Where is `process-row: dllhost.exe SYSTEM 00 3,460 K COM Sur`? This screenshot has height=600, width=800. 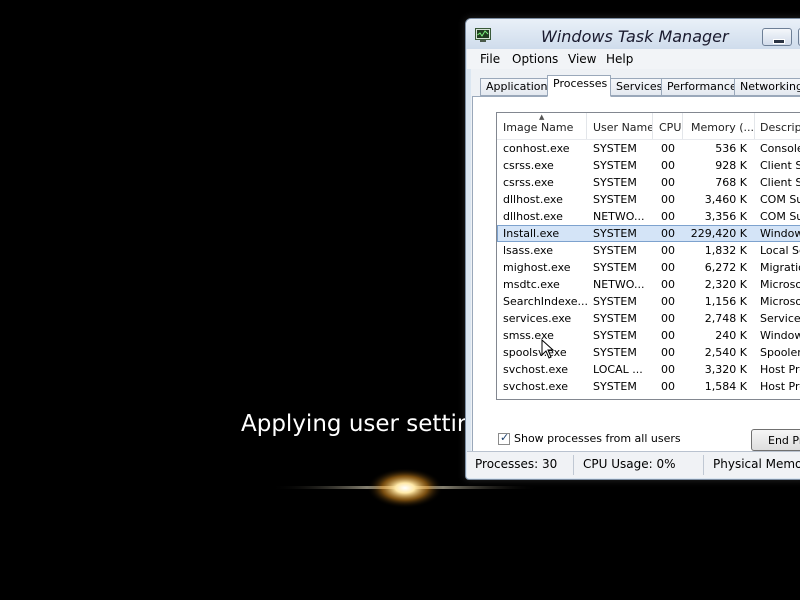 process-row: dllhost.exe SYSTEM 00 3,460 K COM Sur is located at coordinates (648, 199).